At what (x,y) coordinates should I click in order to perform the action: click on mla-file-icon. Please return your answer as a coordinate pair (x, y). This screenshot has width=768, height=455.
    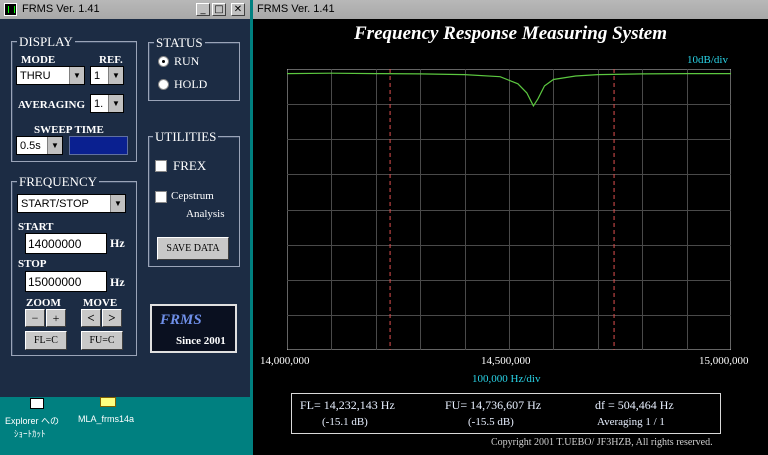
    Looking at the image, I should click on (108, 402).